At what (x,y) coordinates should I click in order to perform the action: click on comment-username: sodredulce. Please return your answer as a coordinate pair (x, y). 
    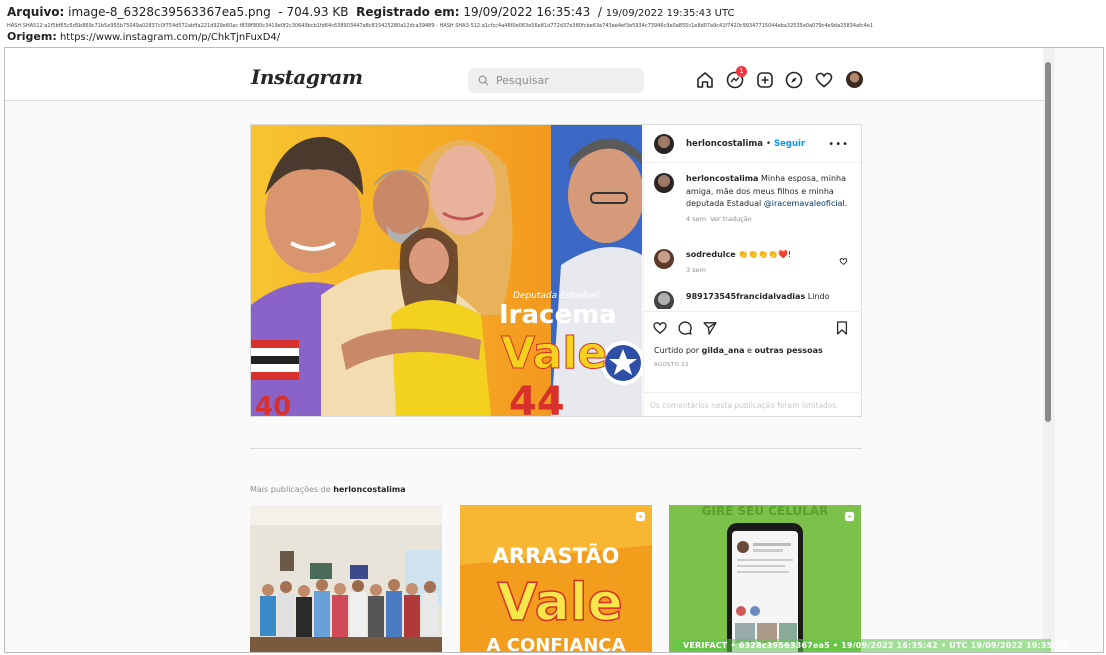
    Looking at the image, I should click on (711, 254).